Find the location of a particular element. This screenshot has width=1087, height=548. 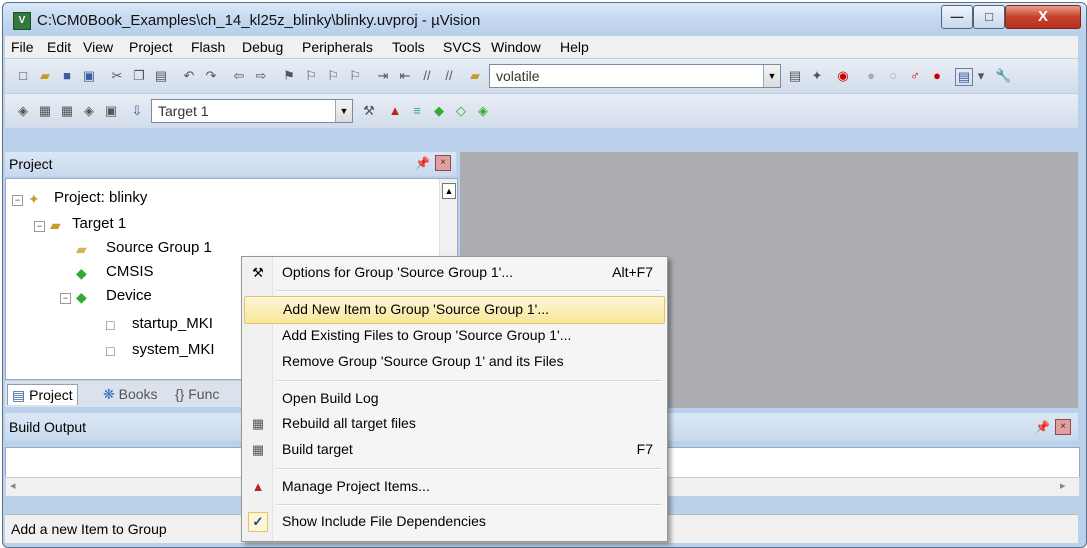

debug-session-icon: ◉ is located at coordinates (843, 76).